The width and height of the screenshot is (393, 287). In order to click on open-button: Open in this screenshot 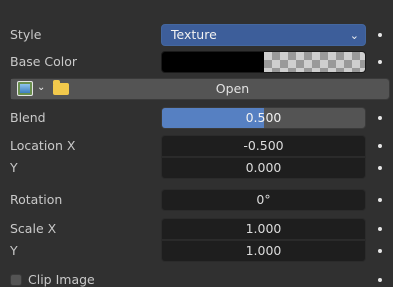, I will do `click(232, 89)`.